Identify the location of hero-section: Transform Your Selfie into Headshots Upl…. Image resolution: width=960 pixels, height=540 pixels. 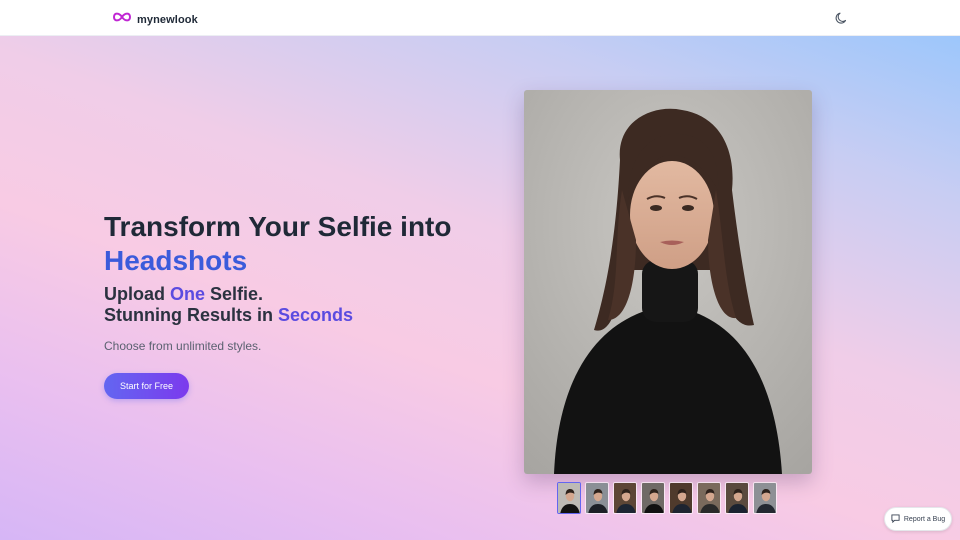
(304, 304).